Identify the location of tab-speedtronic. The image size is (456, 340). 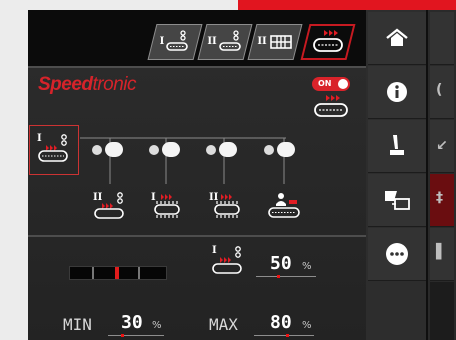
(328, 42).